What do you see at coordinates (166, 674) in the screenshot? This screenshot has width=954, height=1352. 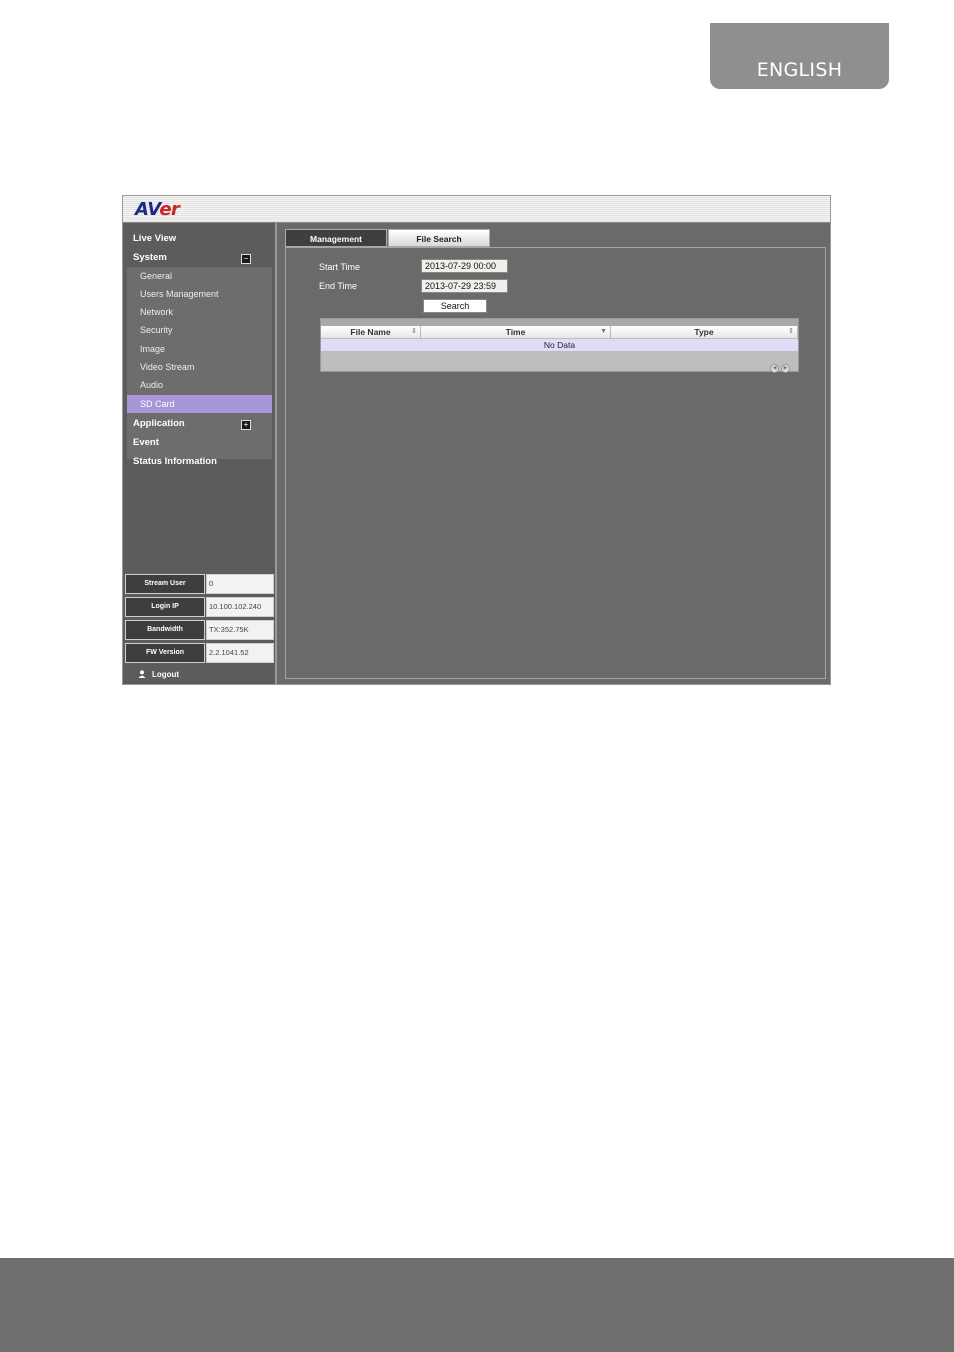 I see `logout-label: Logout` at bounding box center [166, 674].